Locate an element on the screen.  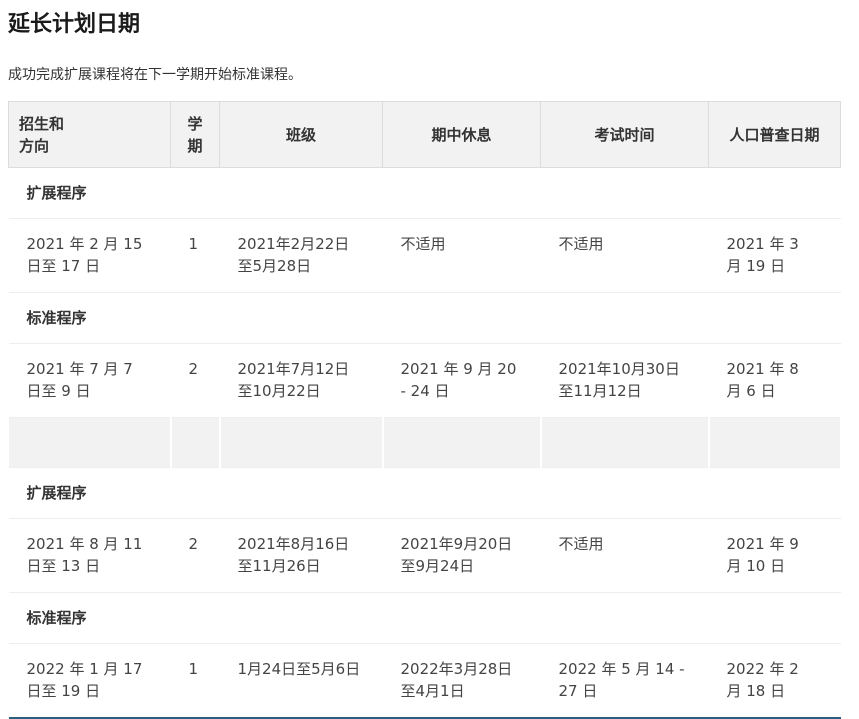
cell-line: 2022 年 5 月 14 - is located at coordinates (621, 669).